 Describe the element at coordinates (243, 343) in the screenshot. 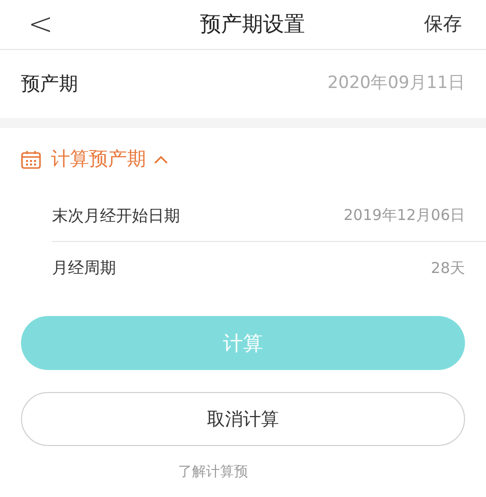

I see `calculate-button: 计算` at that location.